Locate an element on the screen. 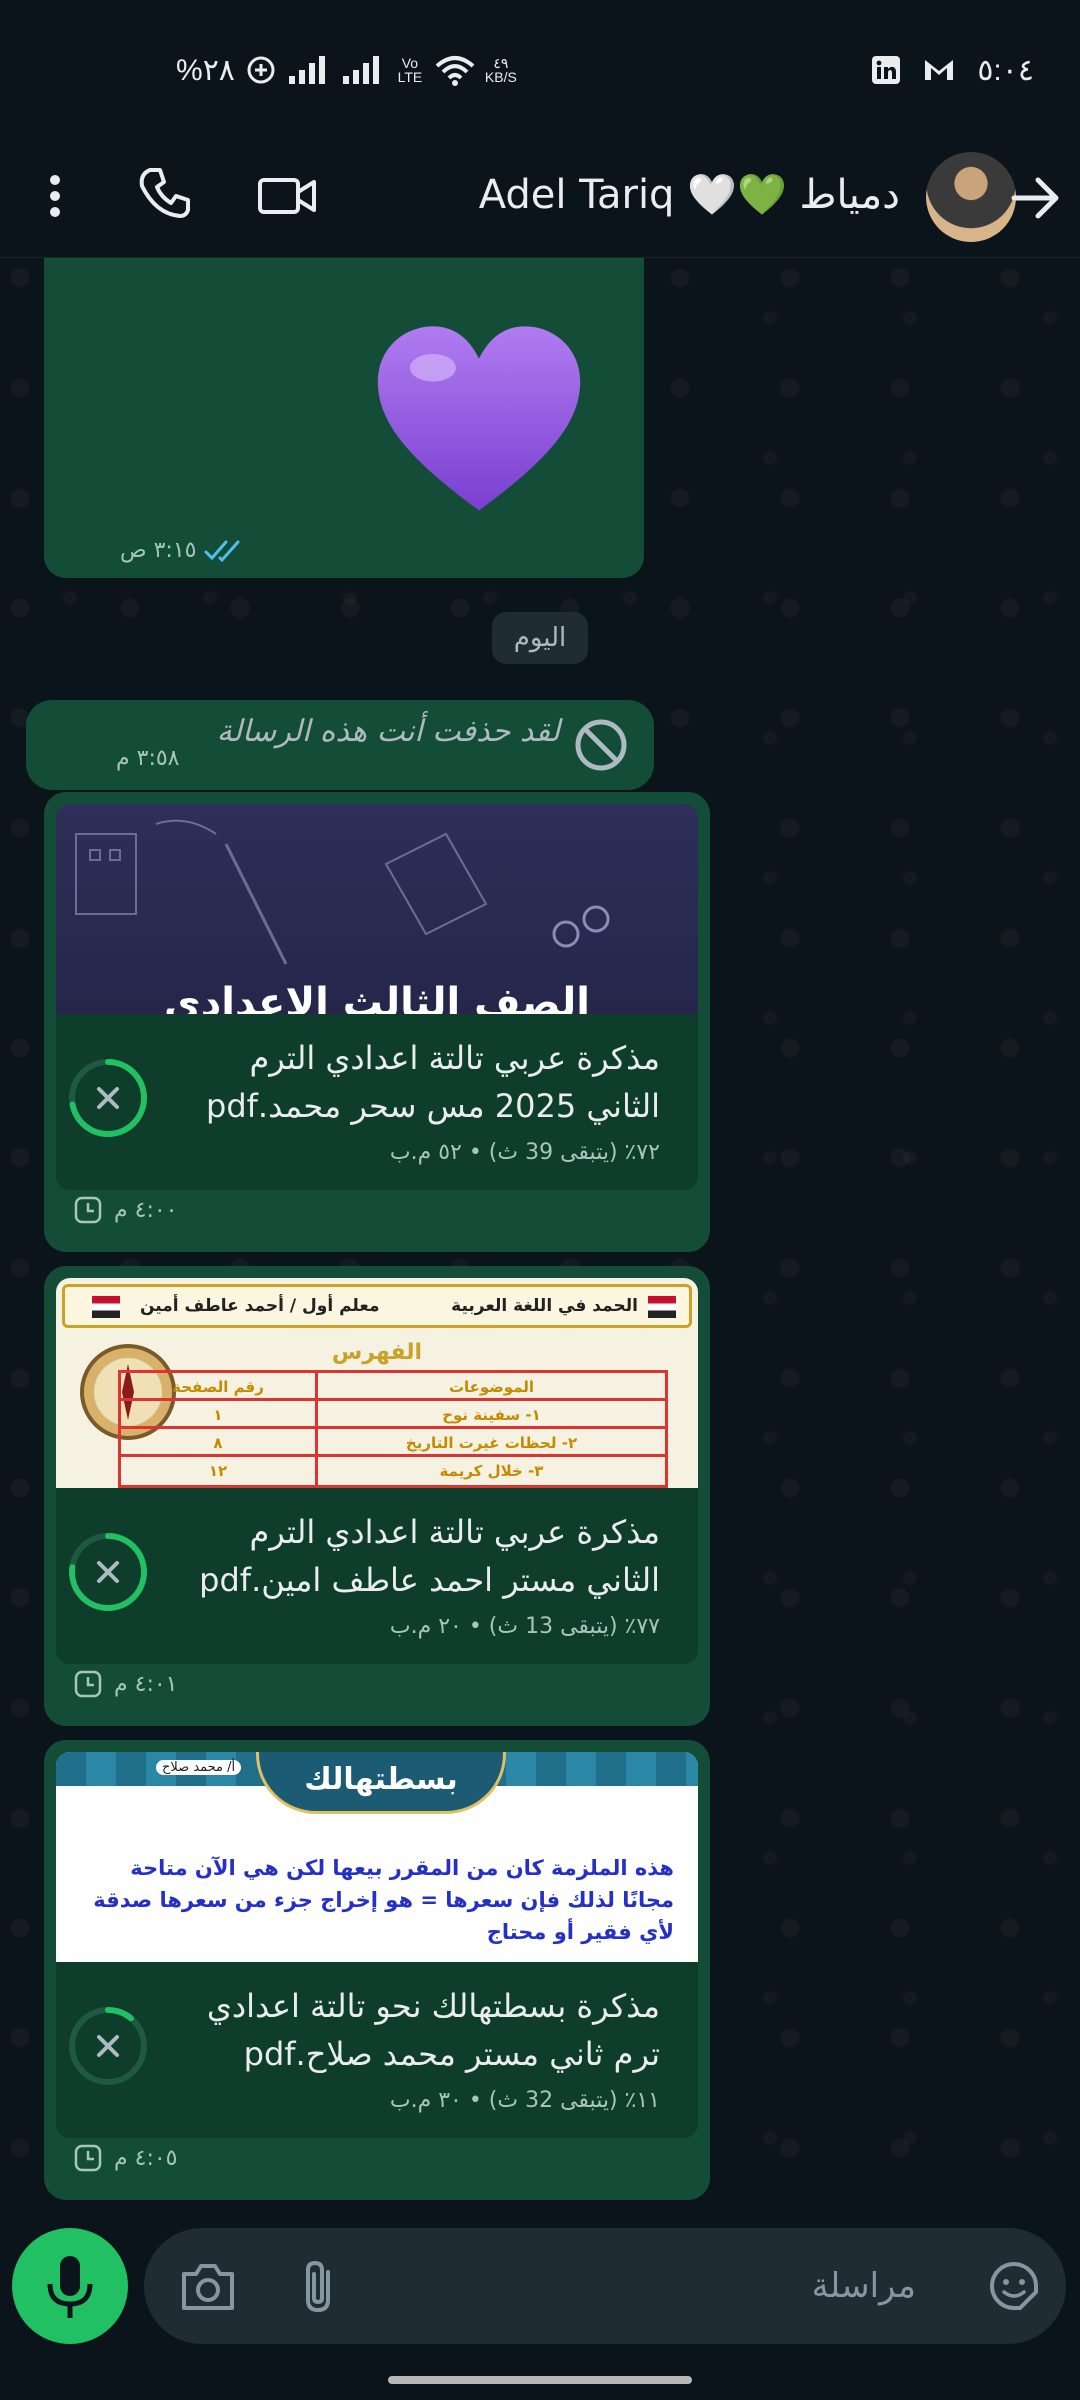 The image size is (1080, 2400). message-time: ٣:٥٨ م is located at coordinates (148, 758).